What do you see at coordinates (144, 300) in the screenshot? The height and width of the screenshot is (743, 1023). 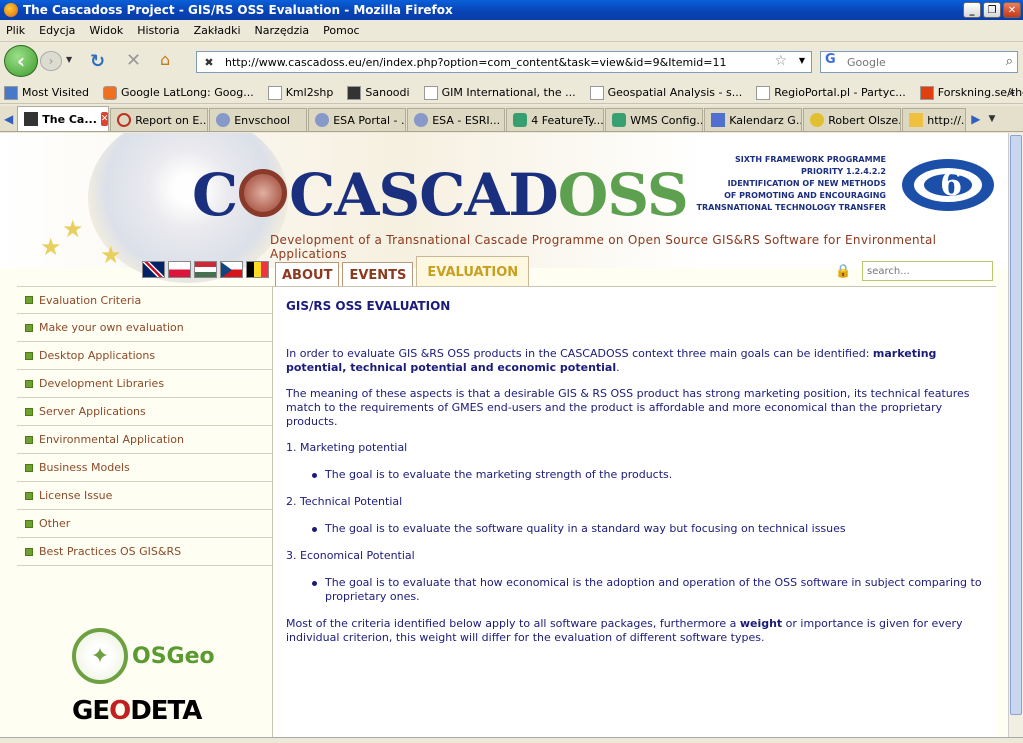 I see `leftnav-evaluation-criteria: Evaluation Criteria` at bounding box center [144, 300].